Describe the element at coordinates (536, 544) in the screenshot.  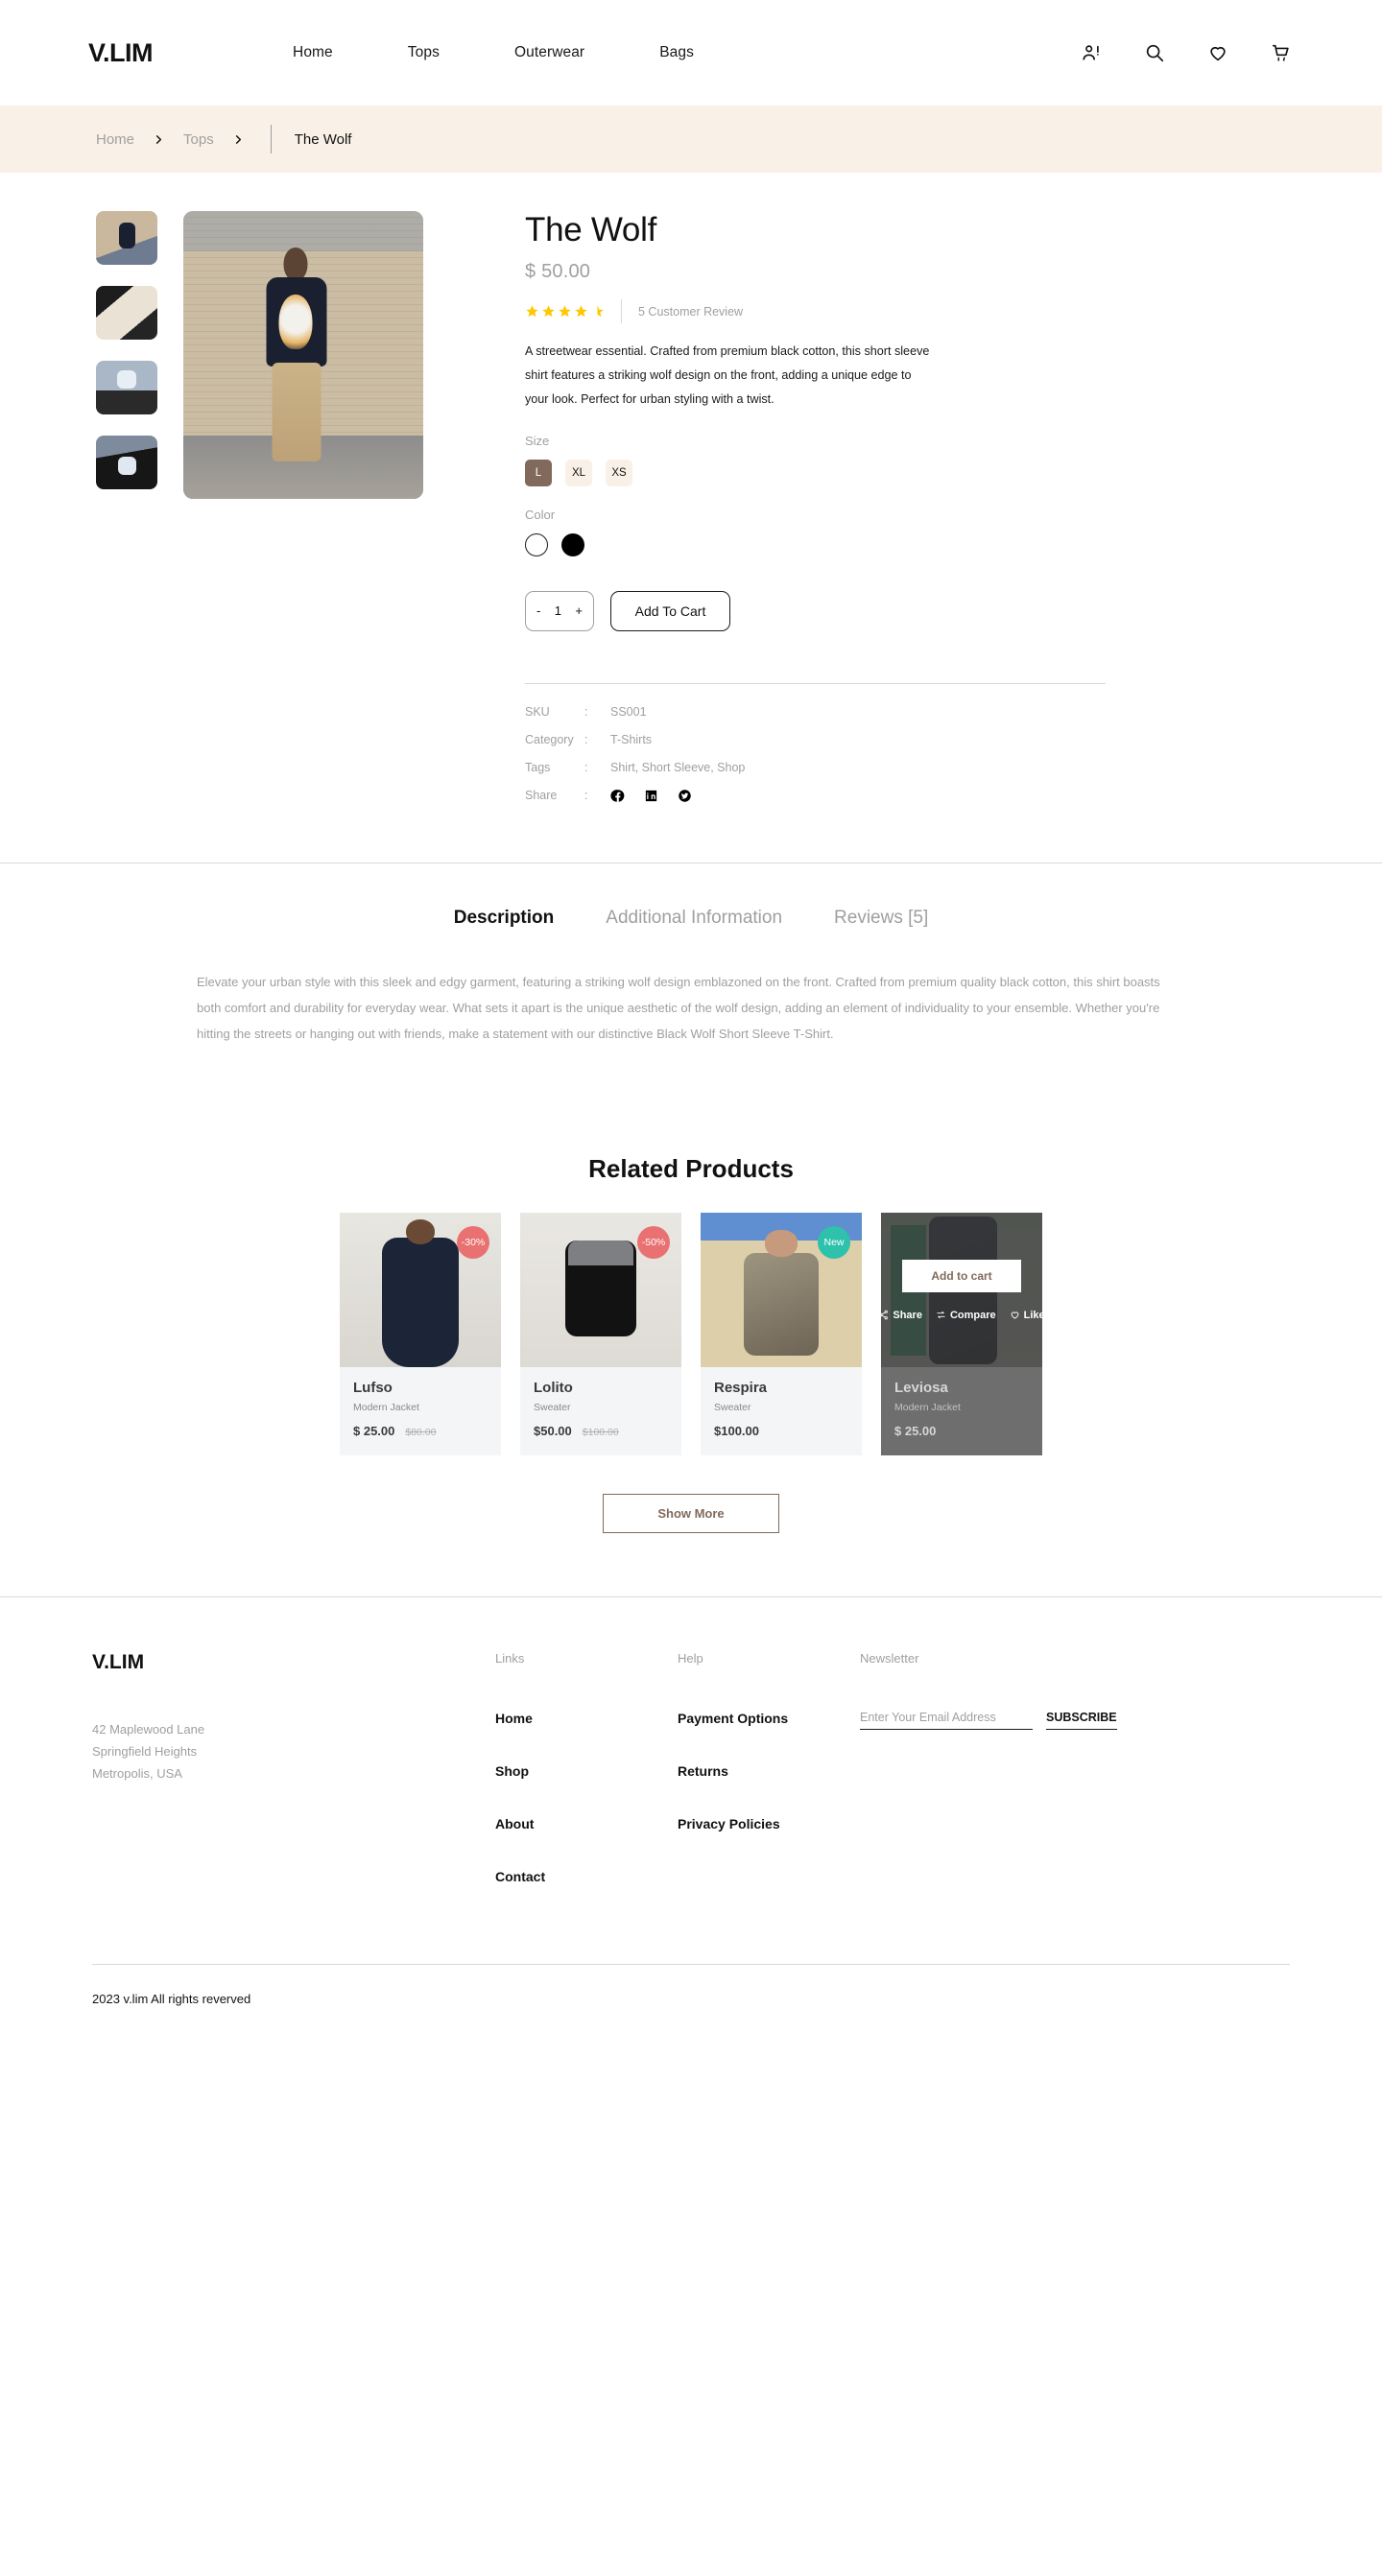
I see `color-swatch-white` at that location.